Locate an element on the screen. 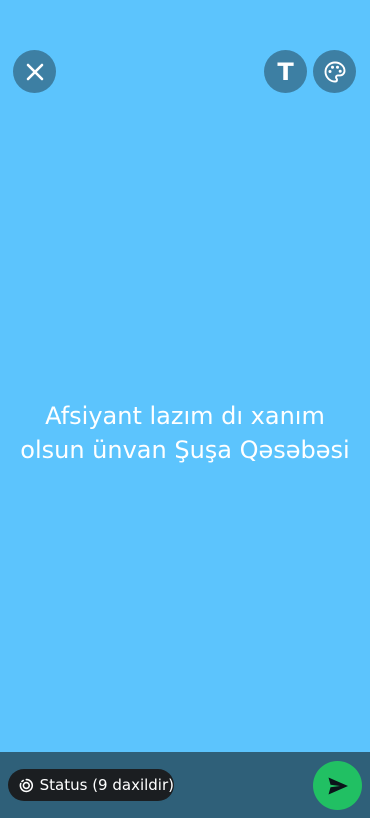  text-style-label: T is located at coordinates (285, 71).